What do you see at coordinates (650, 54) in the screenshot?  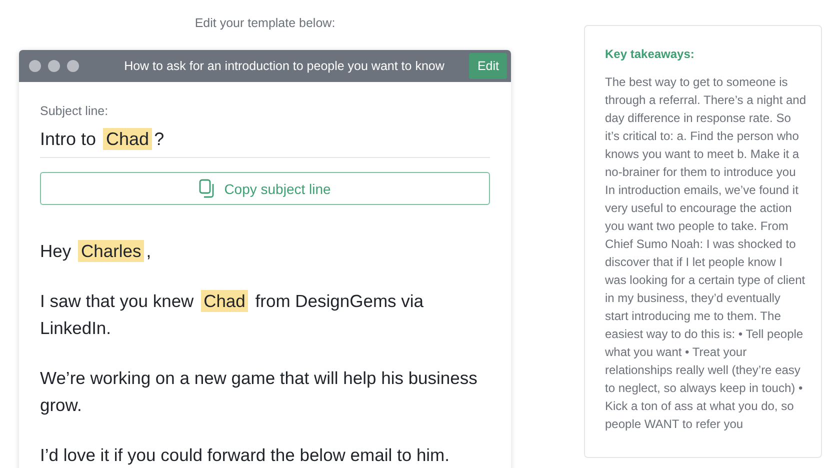 I see `takeaways-heading: Key takeaways:` at bounding box center [650, 54].